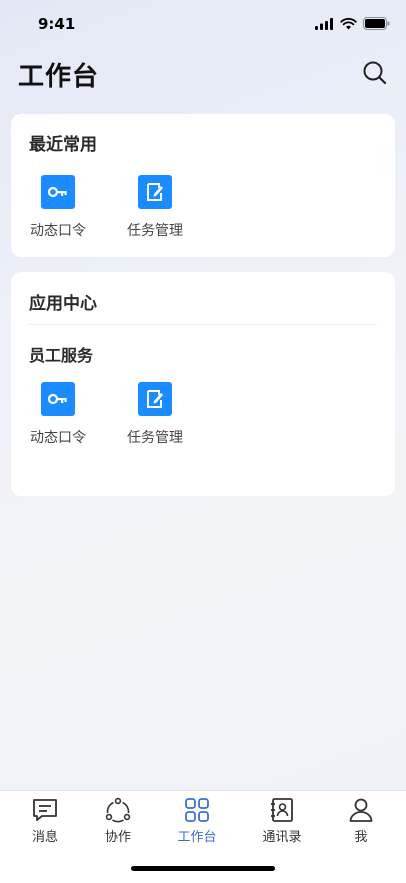 The height and width of the screenshot is (883, 406). I want to click on tab-contacts: 通讯录, so click(282, 821).